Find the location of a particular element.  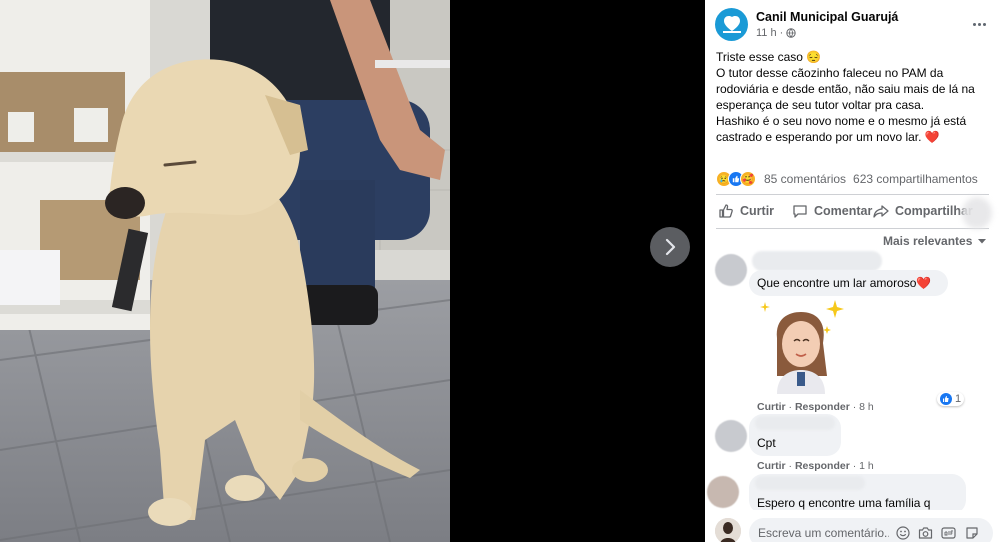

comment-bubble: Espero q encontre uma família q is located at coordinates (857, 494).